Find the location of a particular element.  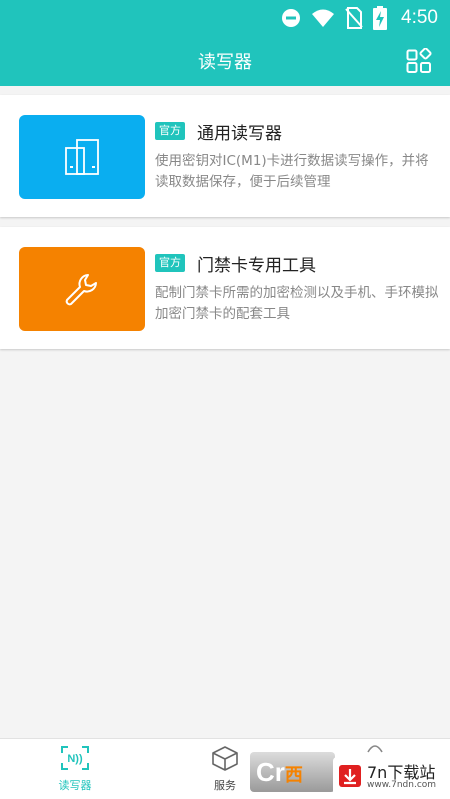

watermark-site-badge: 7n下载站 www.7ndn.com is located at coordinates (390, 776).